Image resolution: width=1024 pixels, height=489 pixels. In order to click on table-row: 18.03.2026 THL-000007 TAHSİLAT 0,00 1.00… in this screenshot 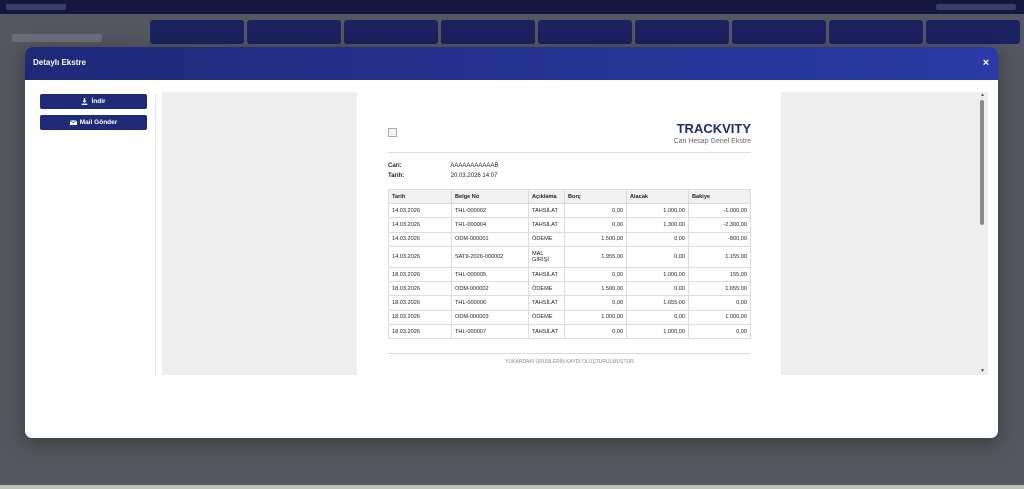, I will do `click(569, 332)`.